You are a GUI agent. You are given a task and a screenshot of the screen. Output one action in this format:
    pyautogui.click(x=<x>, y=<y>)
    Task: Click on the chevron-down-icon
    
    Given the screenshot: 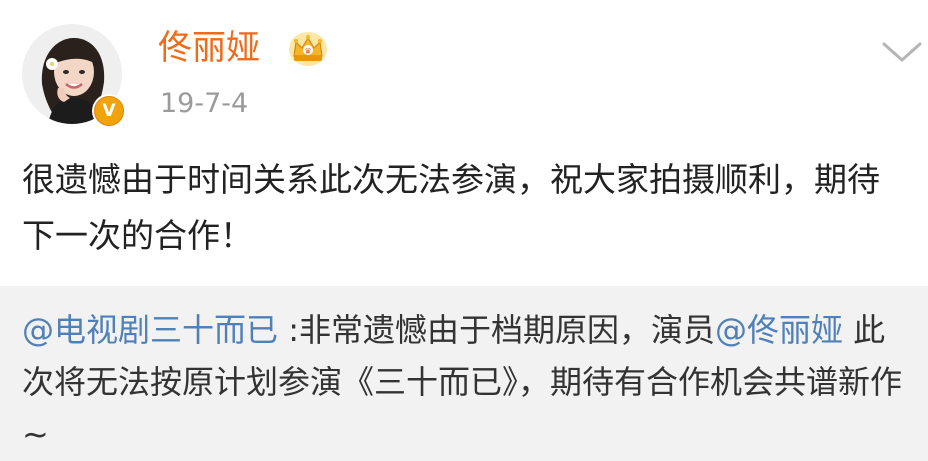 What is the action you would take?
    pyautogui.click(x=902, y=52)
    